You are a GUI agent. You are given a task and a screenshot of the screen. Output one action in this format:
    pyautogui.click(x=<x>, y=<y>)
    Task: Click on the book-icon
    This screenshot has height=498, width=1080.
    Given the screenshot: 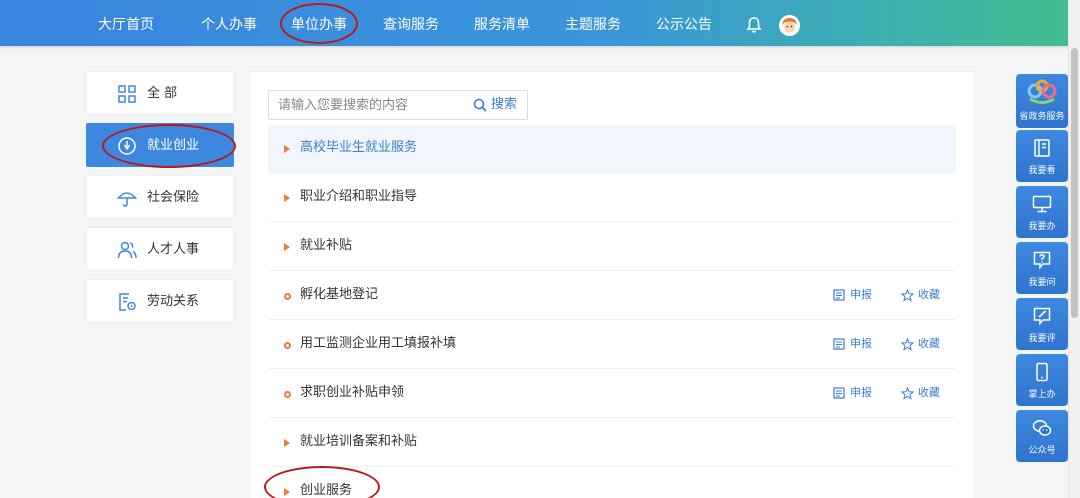 What is the action you would take?
    pyautogui.click(x=1042, y=148)
    